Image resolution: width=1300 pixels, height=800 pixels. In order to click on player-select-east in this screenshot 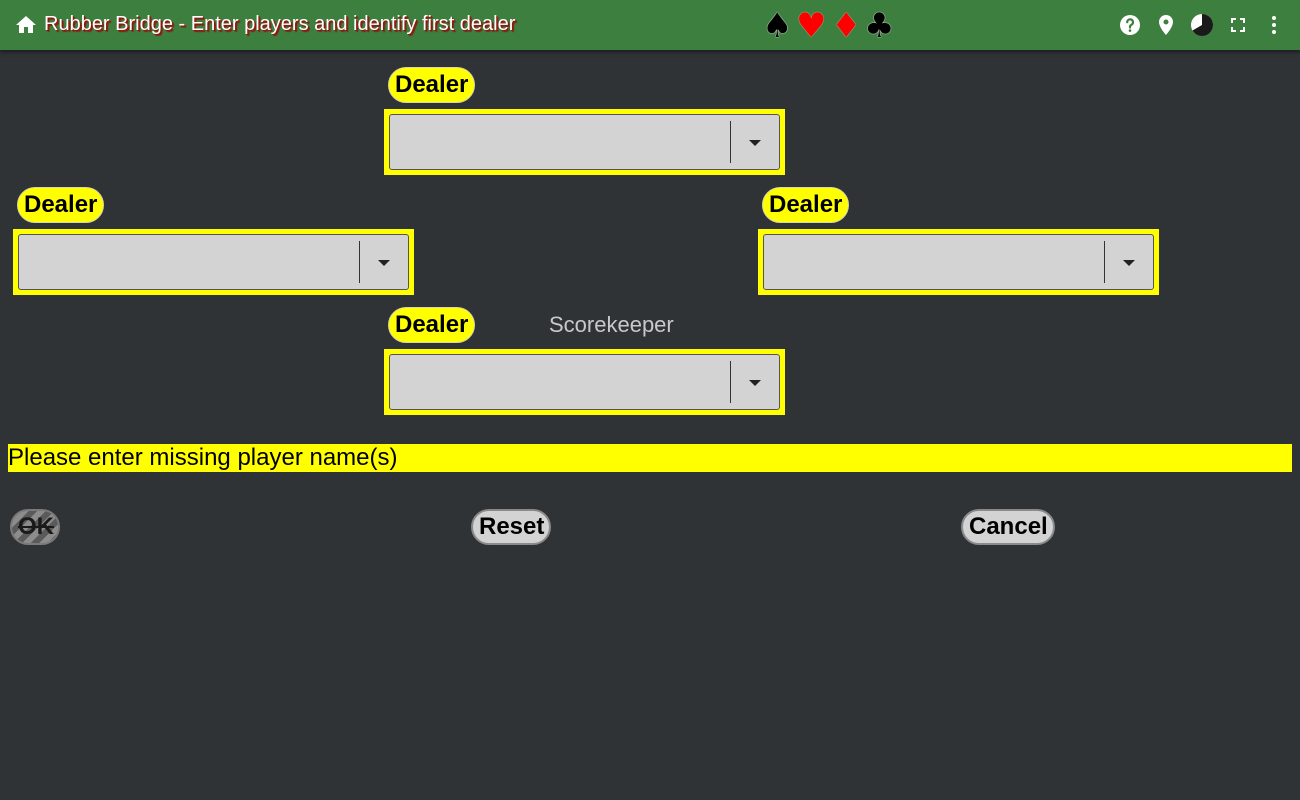, I will do `click(958, 262)`.